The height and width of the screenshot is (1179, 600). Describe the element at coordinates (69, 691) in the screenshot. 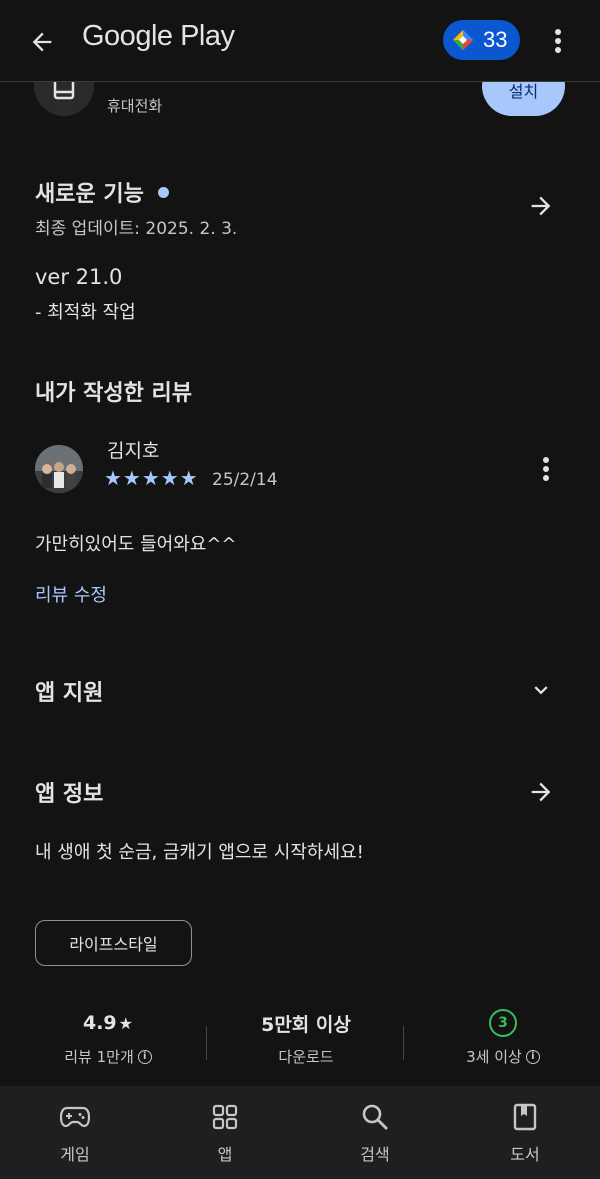

I see `app-support-heading: 앱 지원` at that location.